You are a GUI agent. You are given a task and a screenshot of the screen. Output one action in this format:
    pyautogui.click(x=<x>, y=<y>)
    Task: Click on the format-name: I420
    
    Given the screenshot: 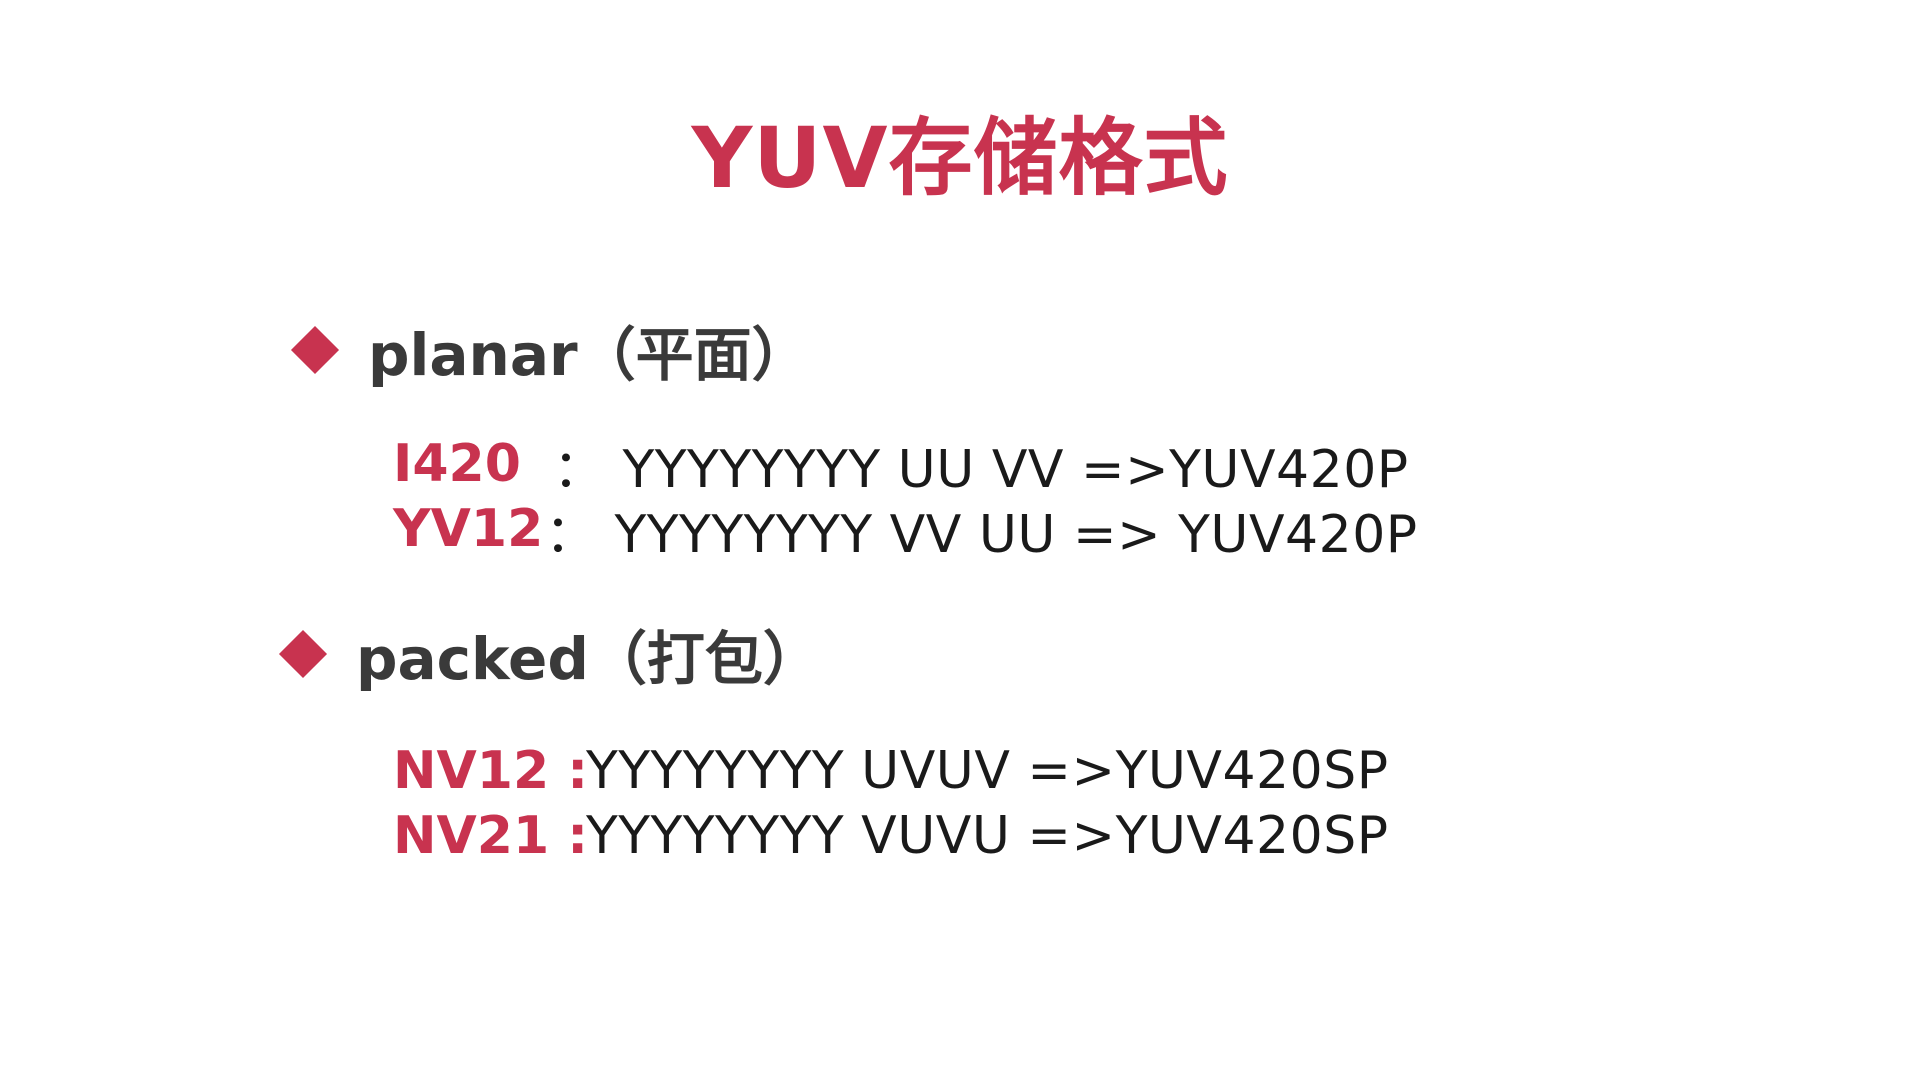 What is the action you would take?
    pyautogui.click(x=457, y=464)
    